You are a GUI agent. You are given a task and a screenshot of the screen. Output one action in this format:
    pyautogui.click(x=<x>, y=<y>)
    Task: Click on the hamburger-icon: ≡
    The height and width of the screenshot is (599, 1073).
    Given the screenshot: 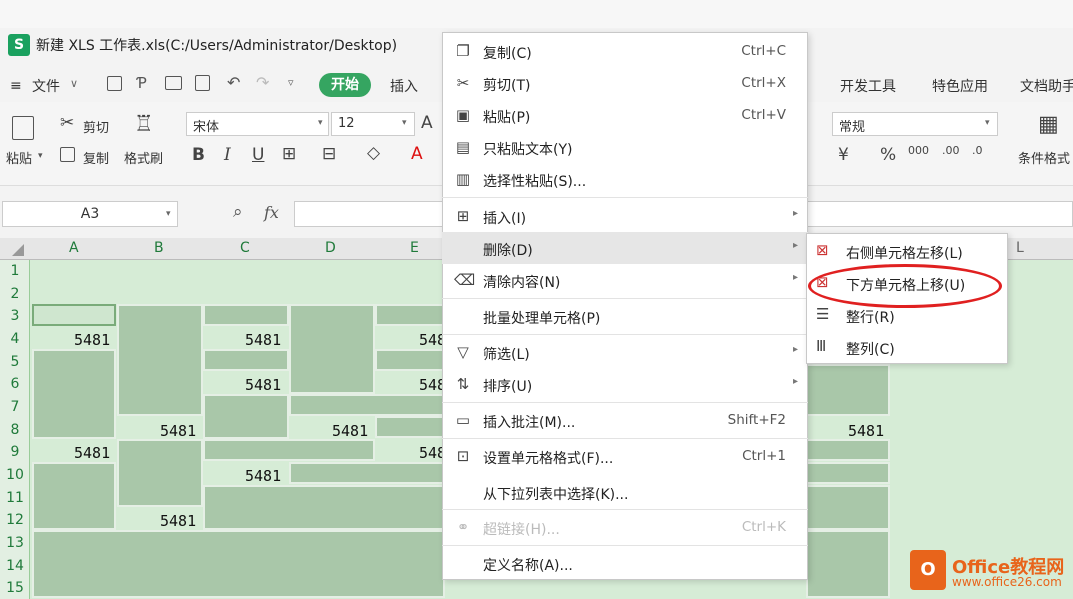 What is the action you would take?
    pyautogui.click(x=16, y=86)
    